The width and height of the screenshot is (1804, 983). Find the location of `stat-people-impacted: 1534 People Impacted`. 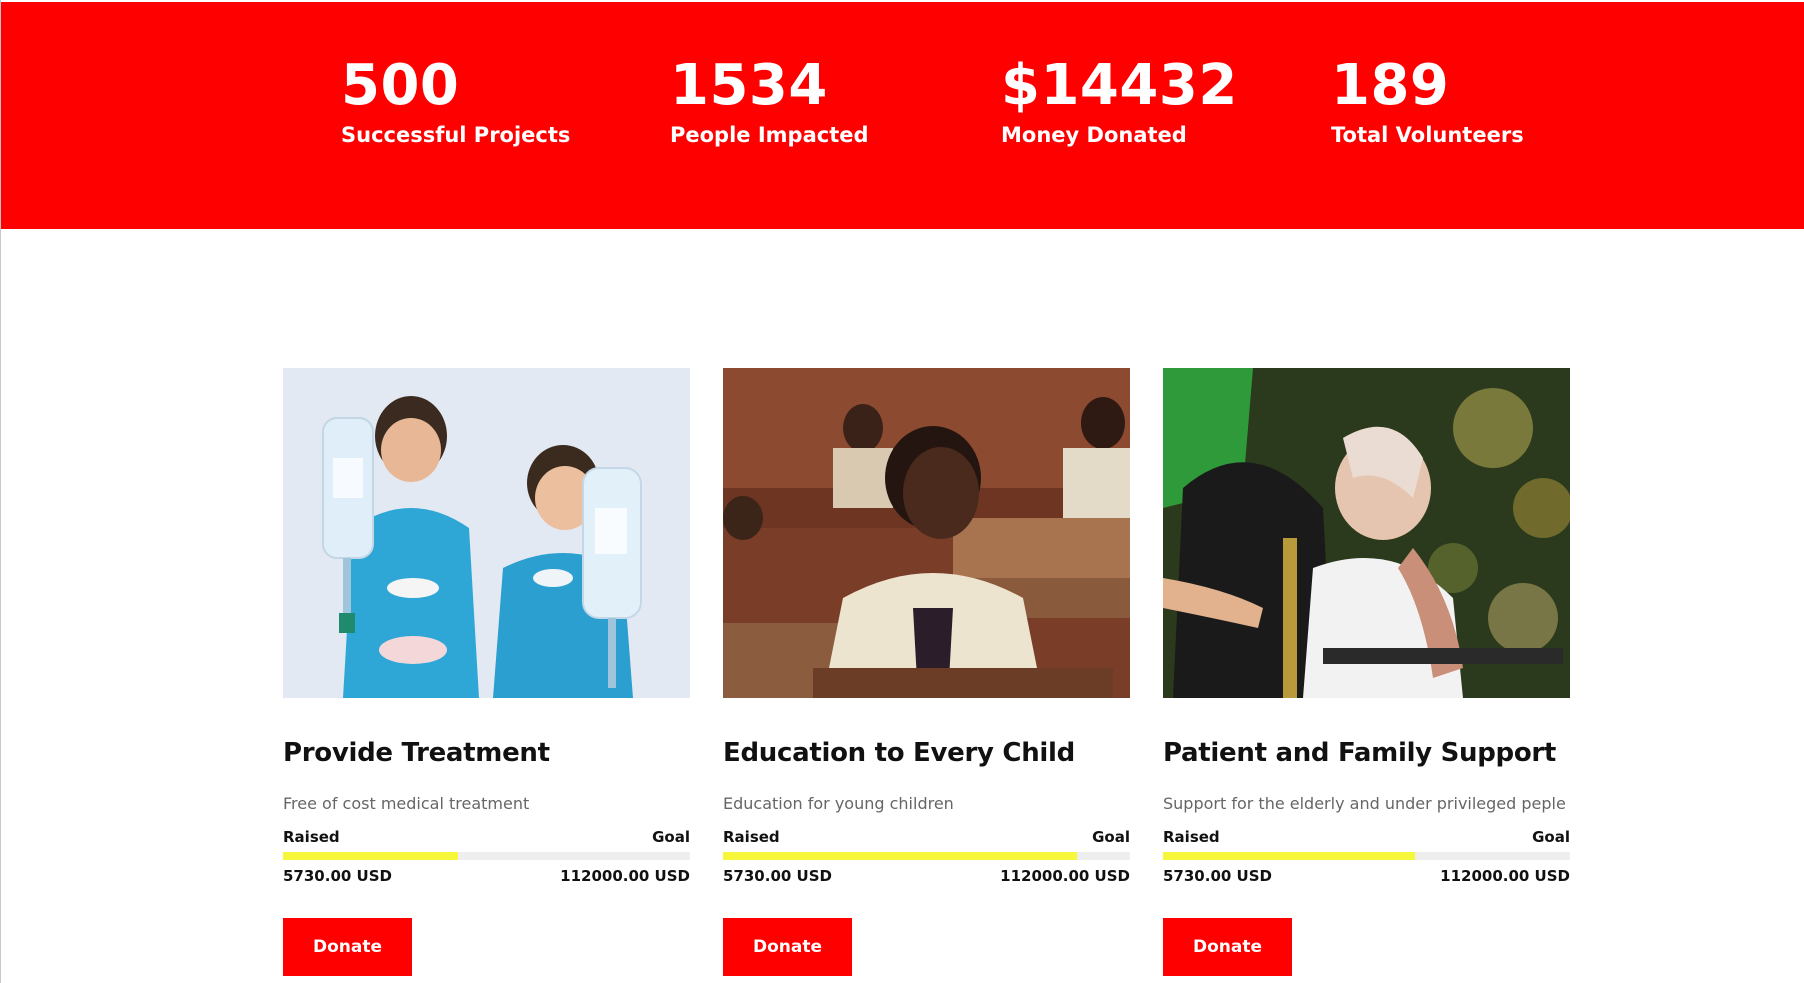

stat-people-impacted: 1534 People Impacted is located at coordinates (769, 100).